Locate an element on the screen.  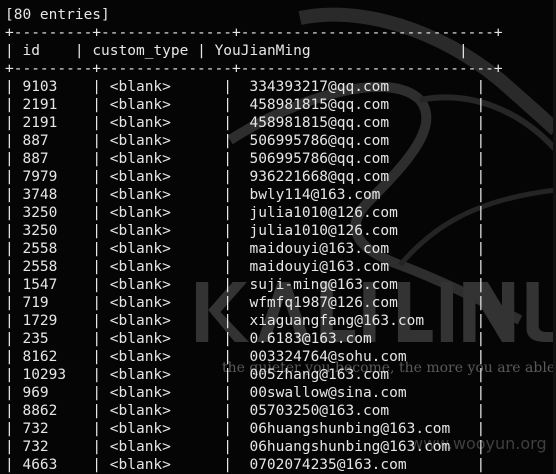
cell-id: 235 is located at coordinates (35, 339).